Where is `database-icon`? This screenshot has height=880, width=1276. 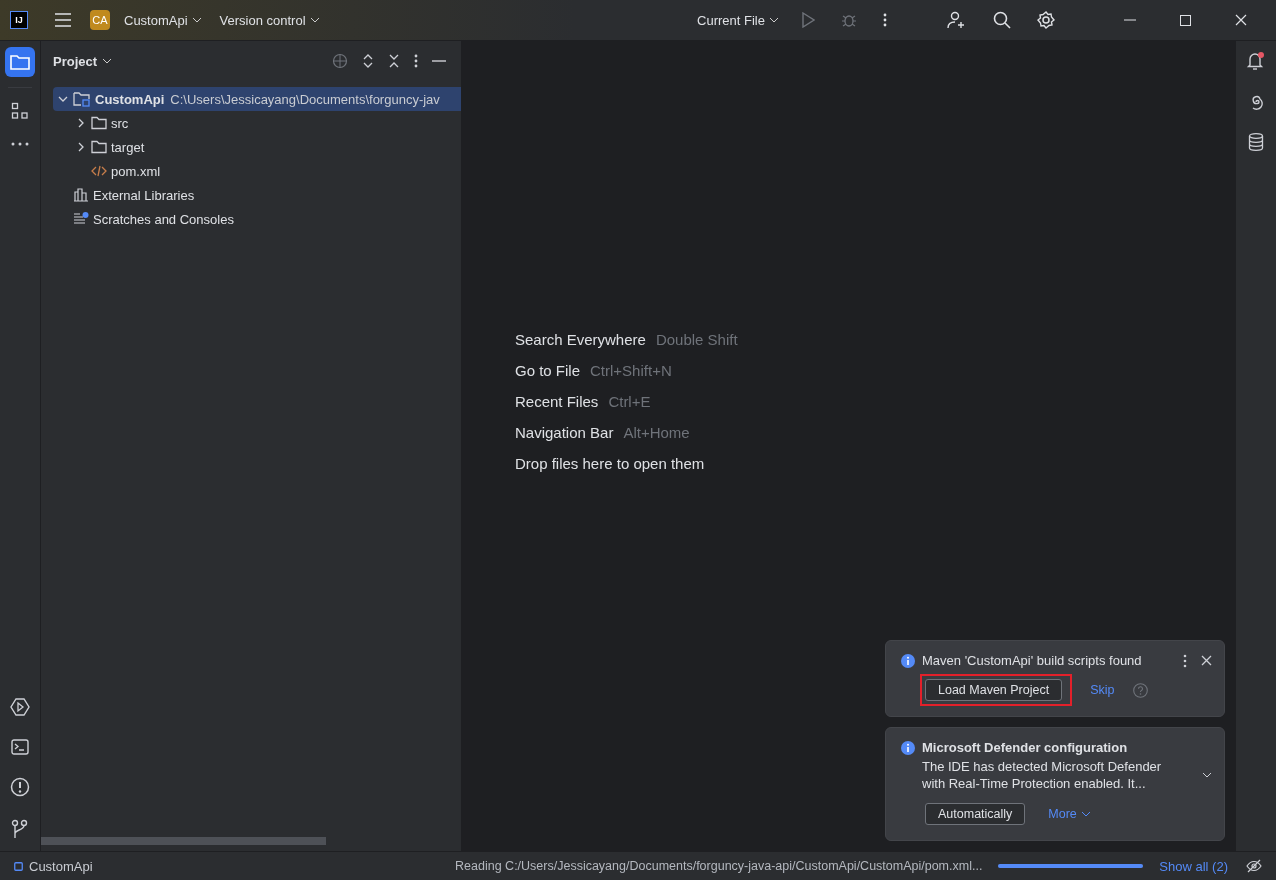
database-icon is located at coordinates (1256, 142).